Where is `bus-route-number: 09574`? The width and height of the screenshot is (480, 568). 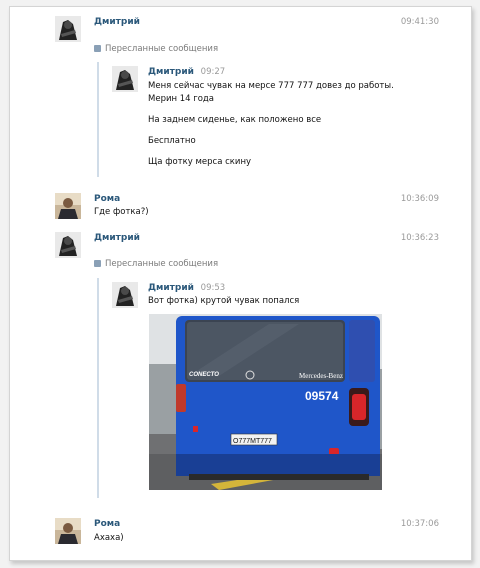
bus-route-number: 09574 is located at coordinates (322, 396).